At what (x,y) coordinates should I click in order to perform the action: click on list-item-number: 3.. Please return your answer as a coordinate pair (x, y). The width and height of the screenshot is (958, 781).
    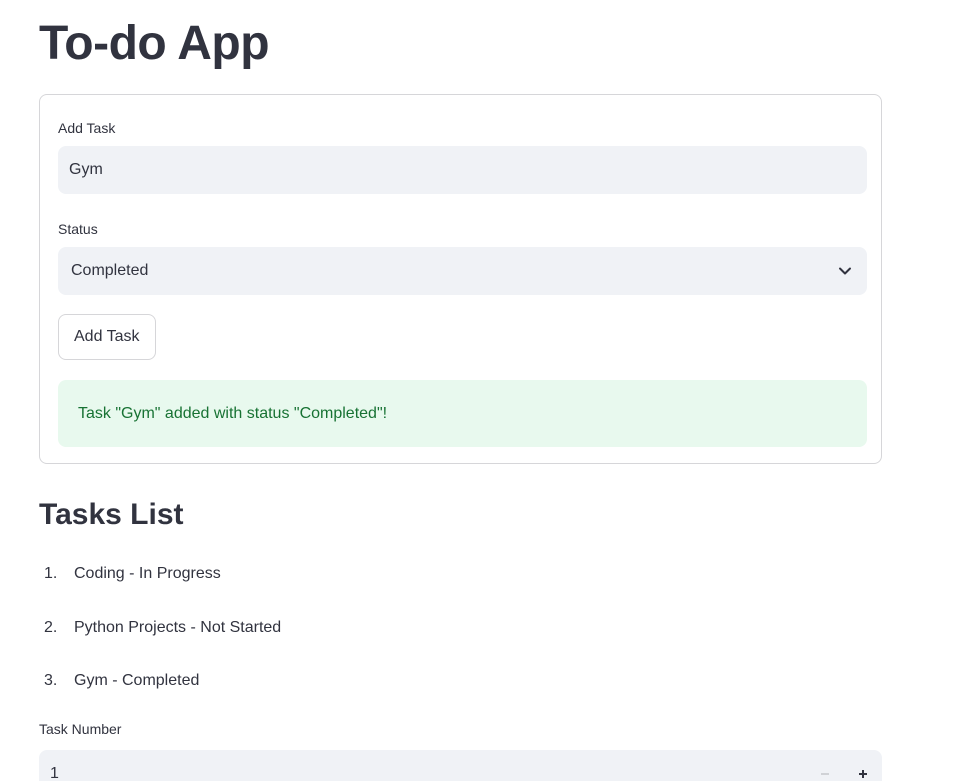
    Looking at the image, I should click on (51, 680).